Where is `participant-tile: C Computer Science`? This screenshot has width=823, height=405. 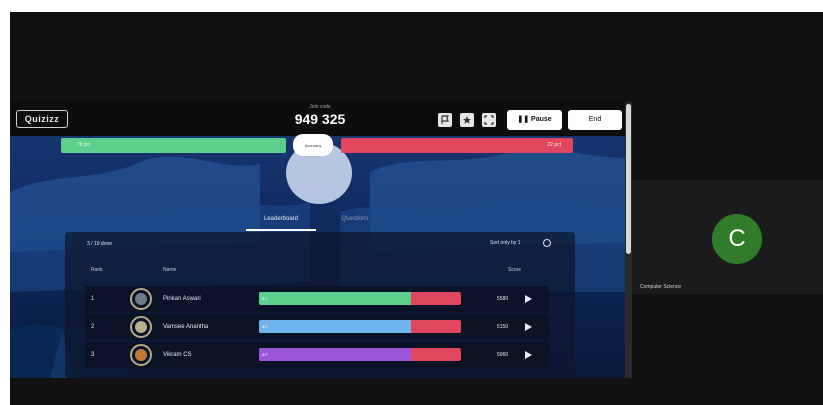
participant-tile: C Computer Science is located at coordinates (727, 237).